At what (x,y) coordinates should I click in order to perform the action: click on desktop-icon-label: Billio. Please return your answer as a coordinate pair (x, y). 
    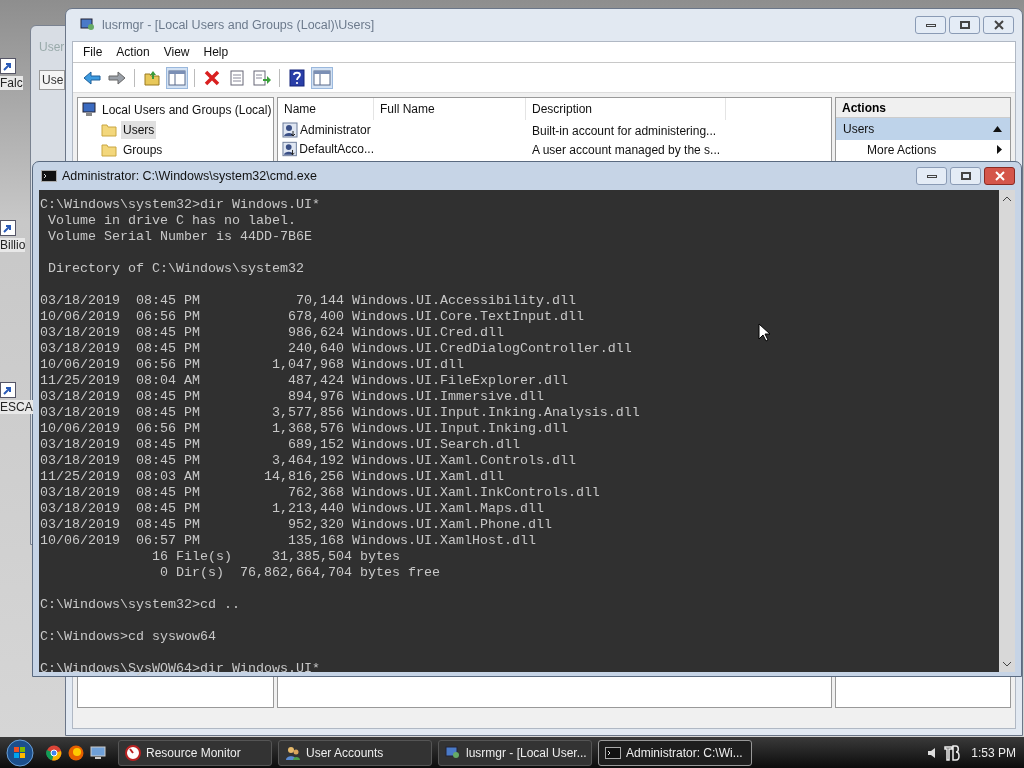
    Looking at the image, I should click on (13, 245).